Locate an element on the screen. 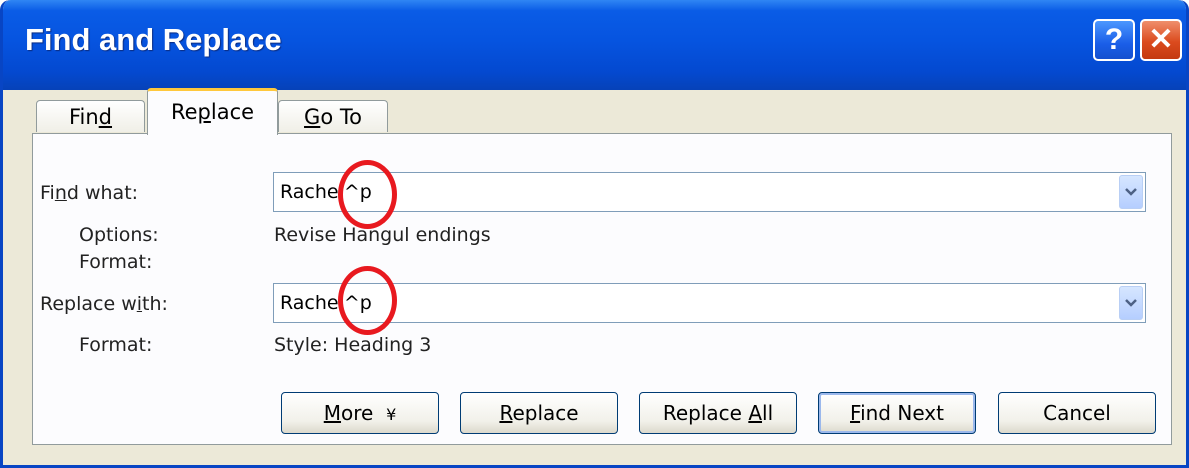 The height and width of the screenshot is (468, 1189). tab-replace-label: Replace is located at coordinates (212, 112).